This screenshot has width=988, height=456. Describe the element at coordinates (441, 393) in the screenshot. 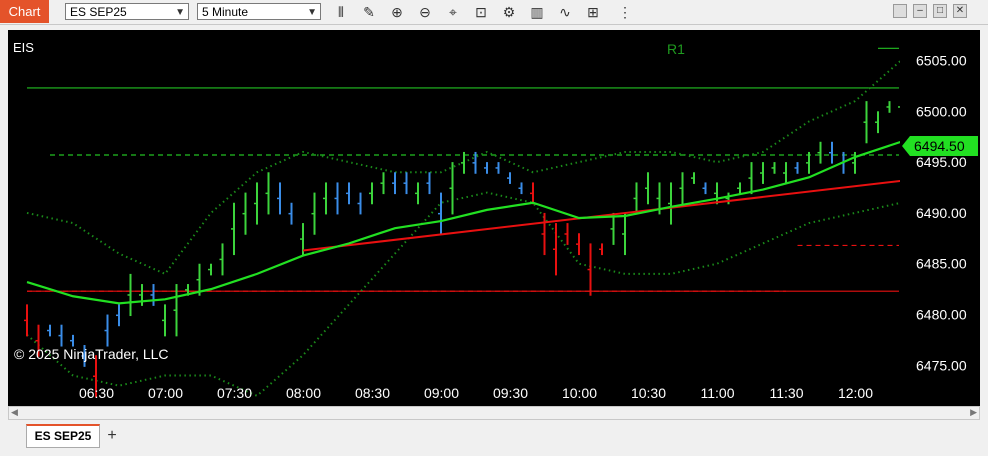

I see `time-tick-label: 09:00` at that location.